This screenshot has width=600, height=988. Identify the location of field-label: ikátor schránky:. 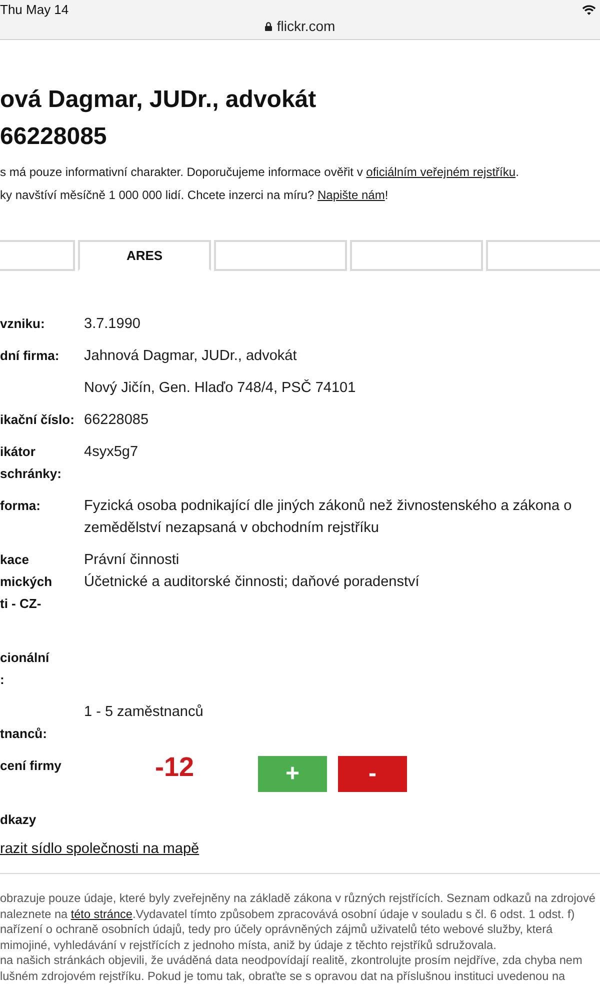
(31, 463).